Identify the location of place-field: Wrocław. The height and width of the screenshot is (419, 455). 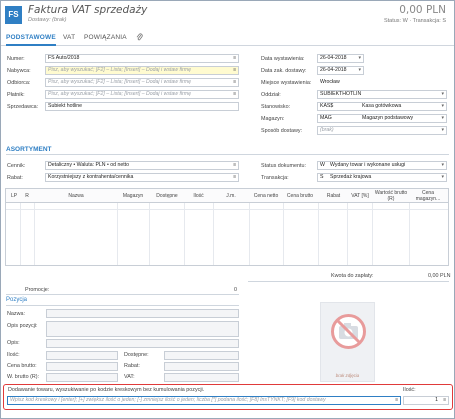
(382, 82).